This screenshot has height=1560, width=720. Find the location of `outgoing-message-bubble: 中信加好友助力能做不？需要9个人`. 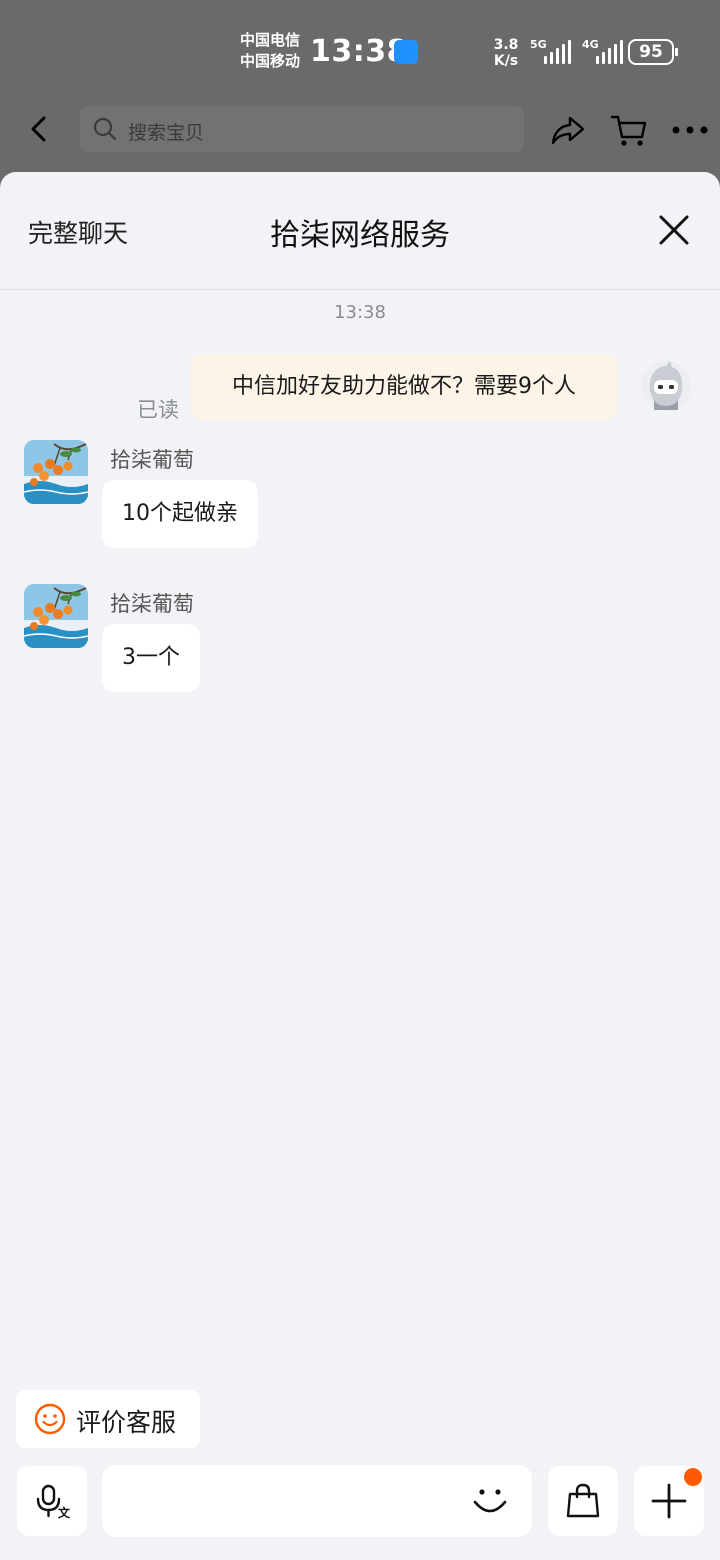

outgoing-message-bubble: 中信加好友助力能做不？需要9个人 is located at coordinates (404, 387).